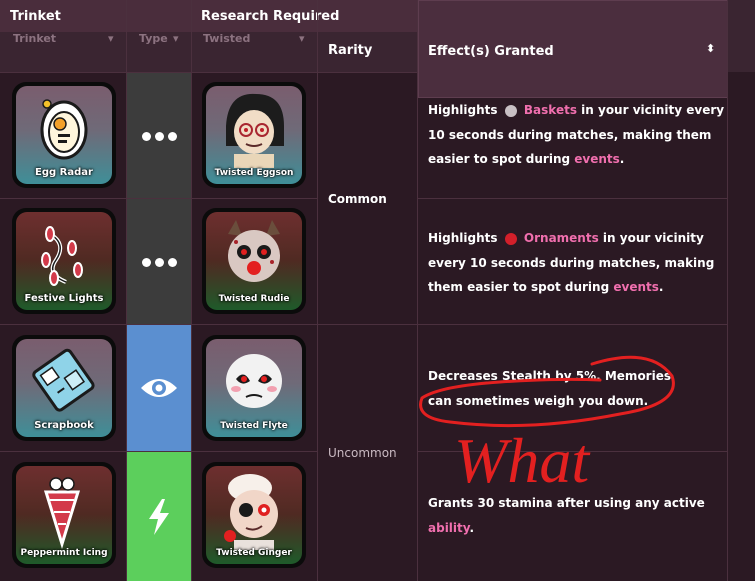 The width and height of the screenshot is (755, 581). Describe the element at coordinates (254, 515) in the screenshot. I see `twisted-card-ginger: Twisted Ginger` at that location.